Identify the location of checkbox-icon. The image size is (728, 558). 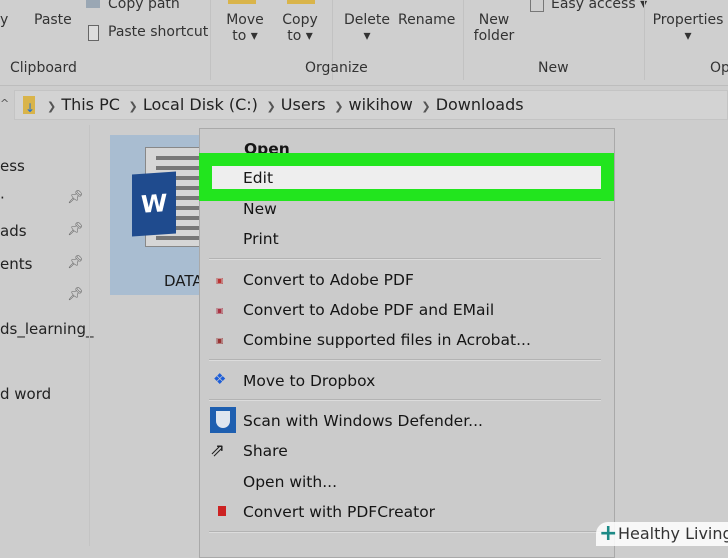
(537, 6).